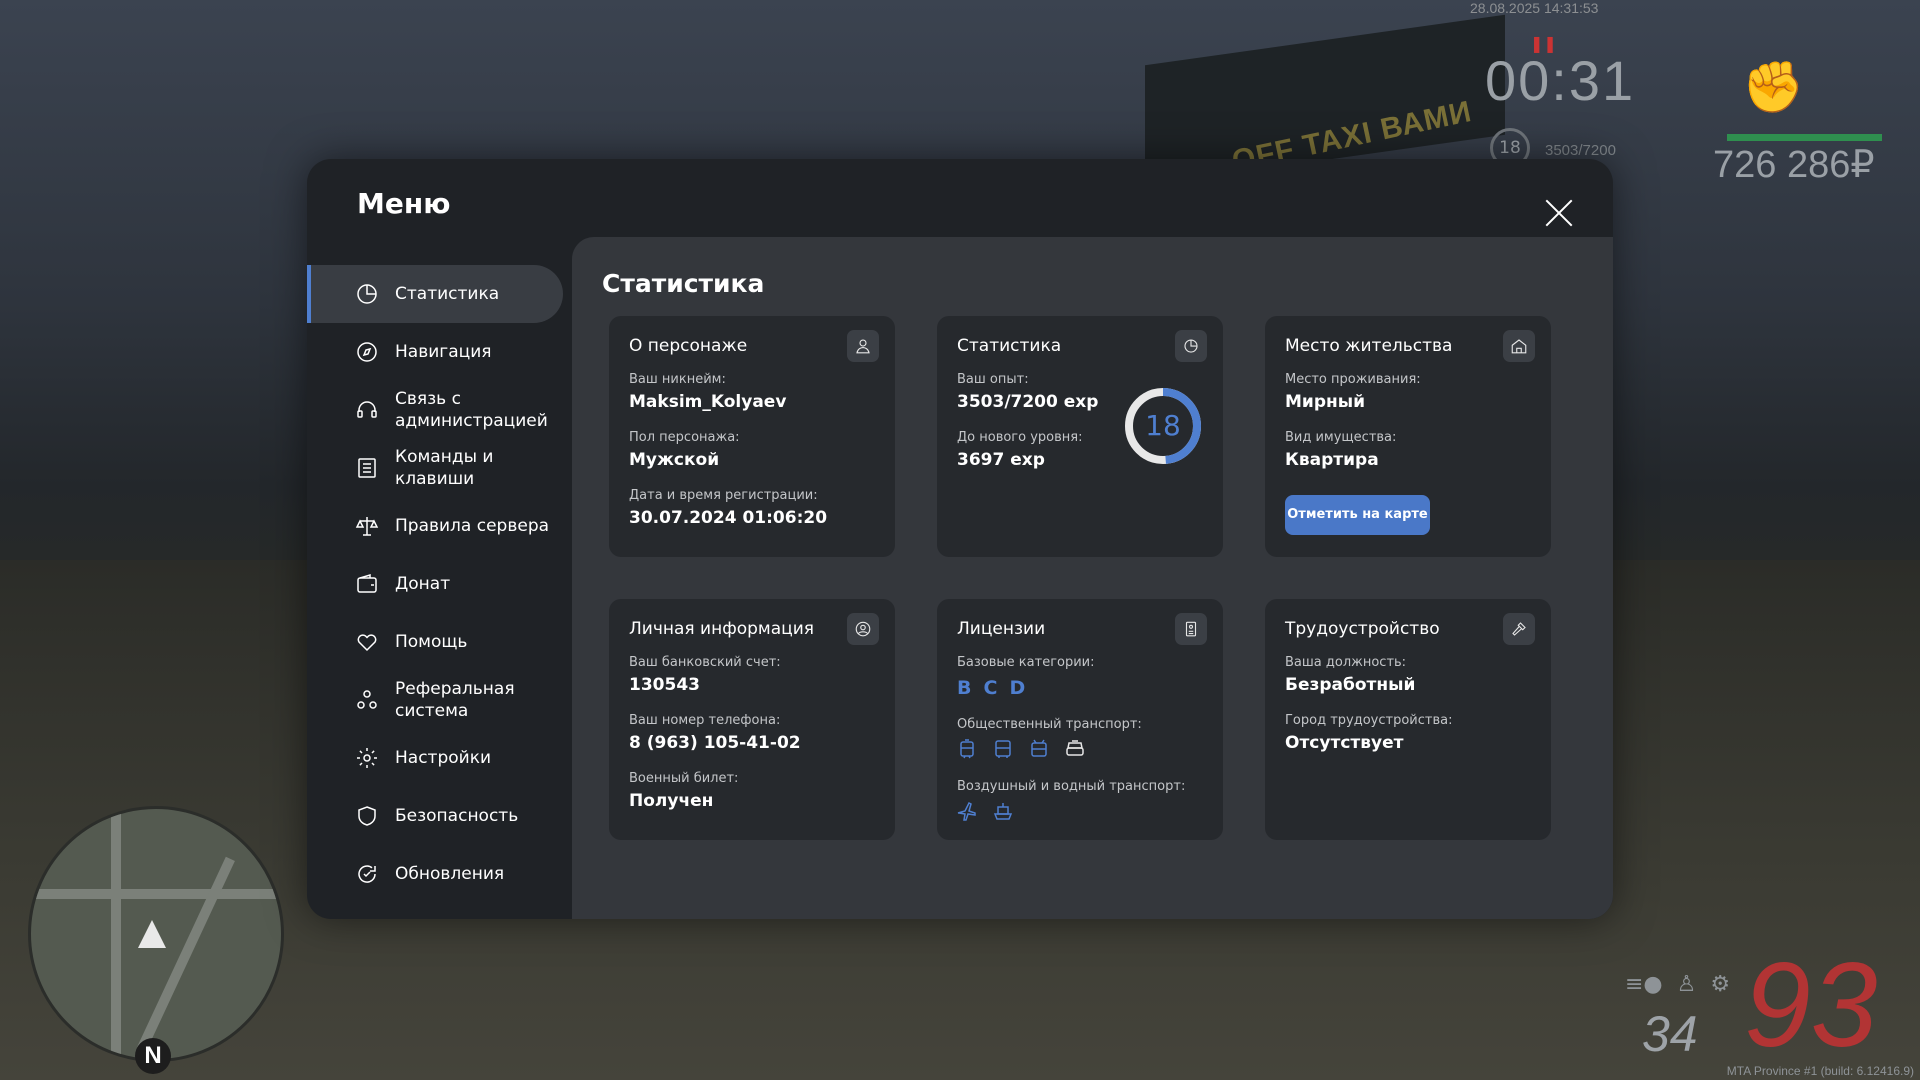 This screenshot has width=1920, height=1080. What do you see at coordinates (705, 662) in the screenshot?
I see `bank-label: Ваш банковский счет:` at bounding box center [705, 662].